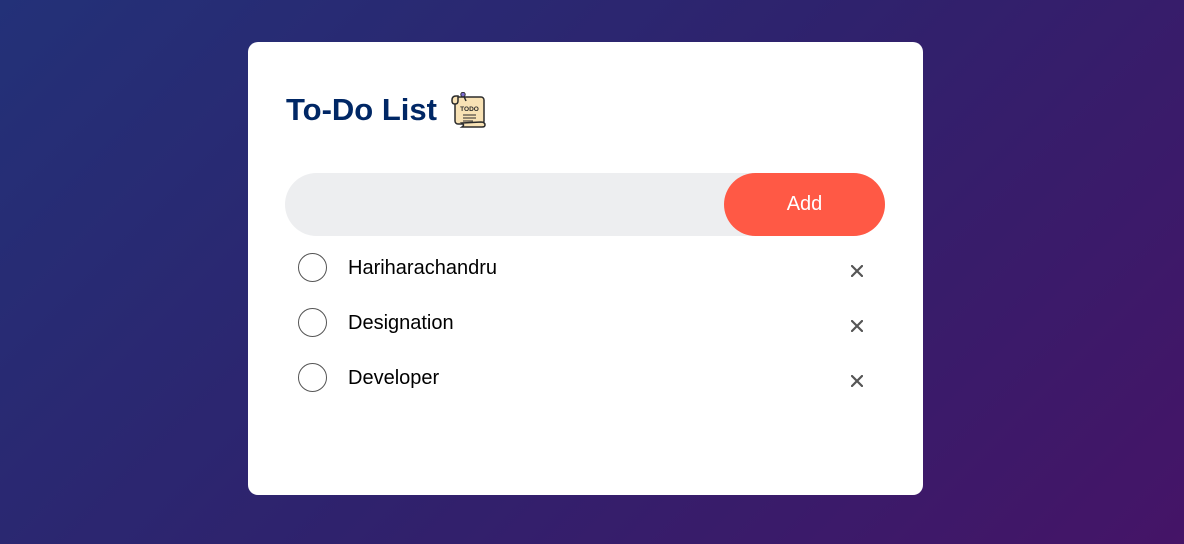  I want to click on page-title: To-Do List, so click(361, 109).